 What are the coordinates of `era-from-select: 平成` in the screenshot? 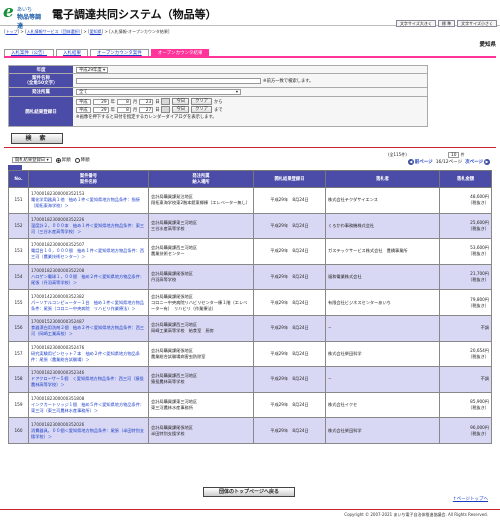 It's located at (83, 101).